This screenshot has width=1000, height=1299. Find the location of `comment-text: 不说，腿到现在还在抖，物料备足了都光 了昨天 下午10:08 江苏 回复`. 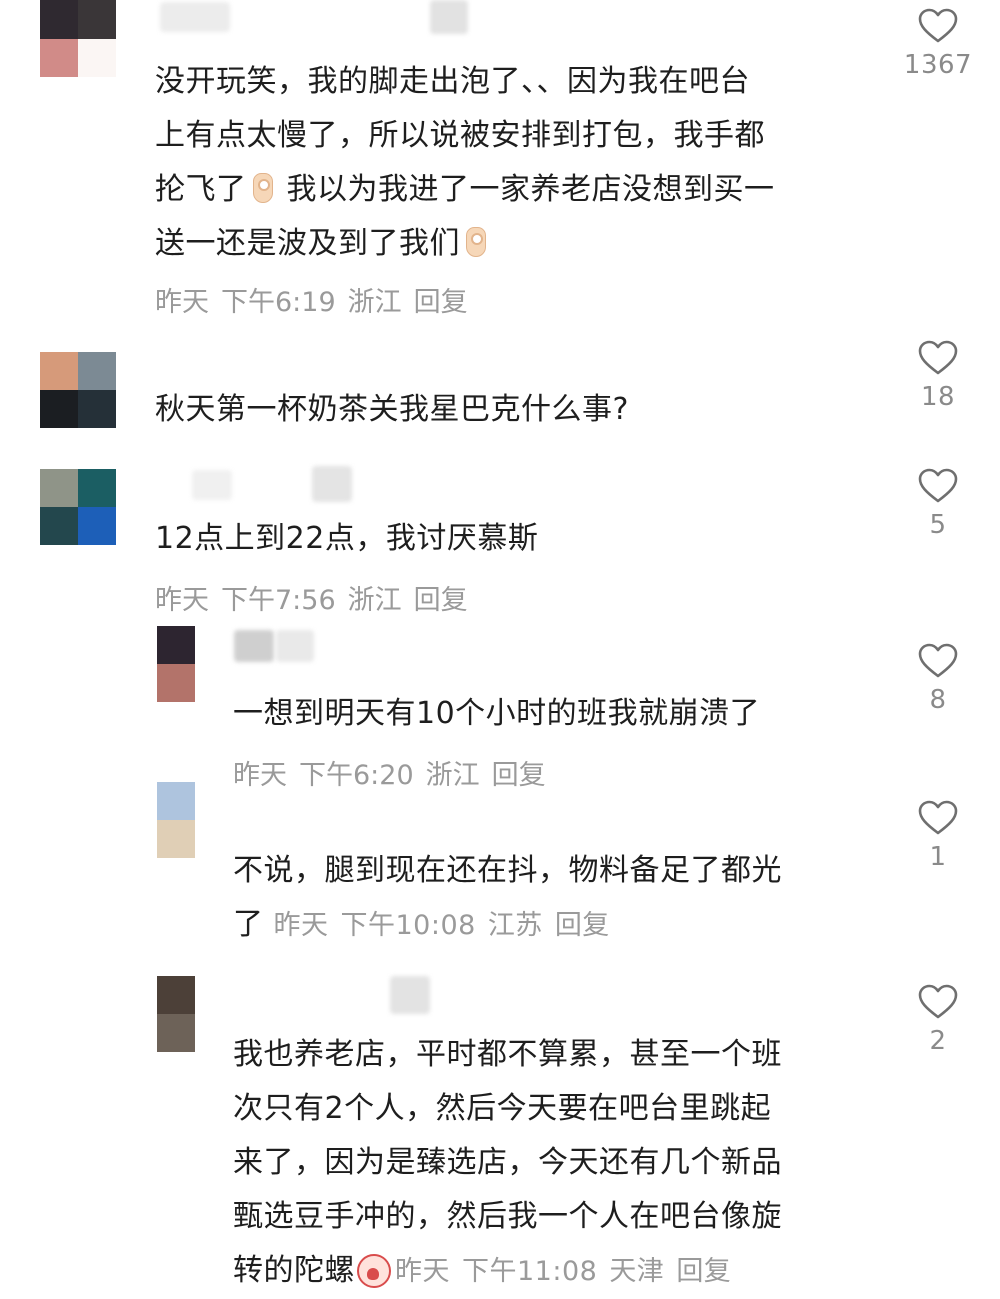

comment-text: 不说，腿到现在还在抖，物料备足了都光 了昨天 下午10:08 江苏 回复 is located at coordinates (507, 897).